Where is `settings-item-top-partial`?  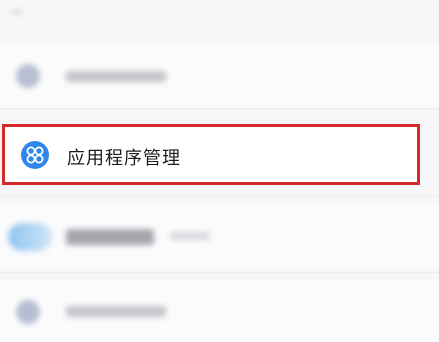
settings-item-top-partial is located at coordinates (219, 19).